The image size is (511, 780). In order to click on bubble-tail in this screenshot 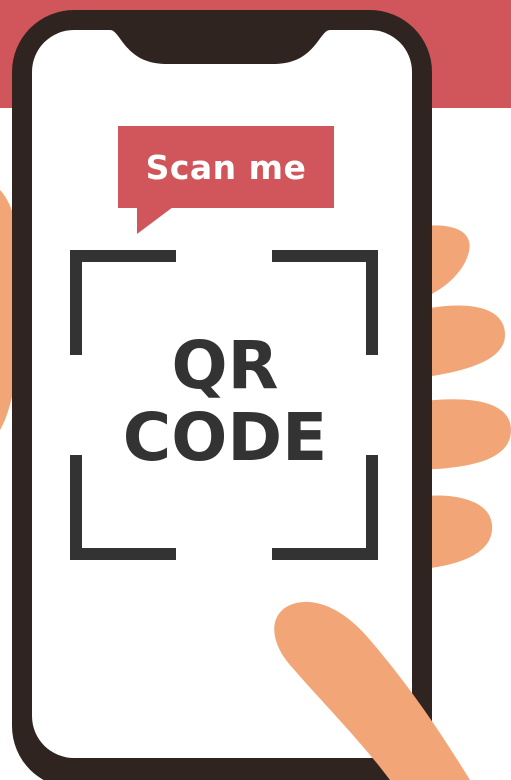, I will do `click(155, 220)`.